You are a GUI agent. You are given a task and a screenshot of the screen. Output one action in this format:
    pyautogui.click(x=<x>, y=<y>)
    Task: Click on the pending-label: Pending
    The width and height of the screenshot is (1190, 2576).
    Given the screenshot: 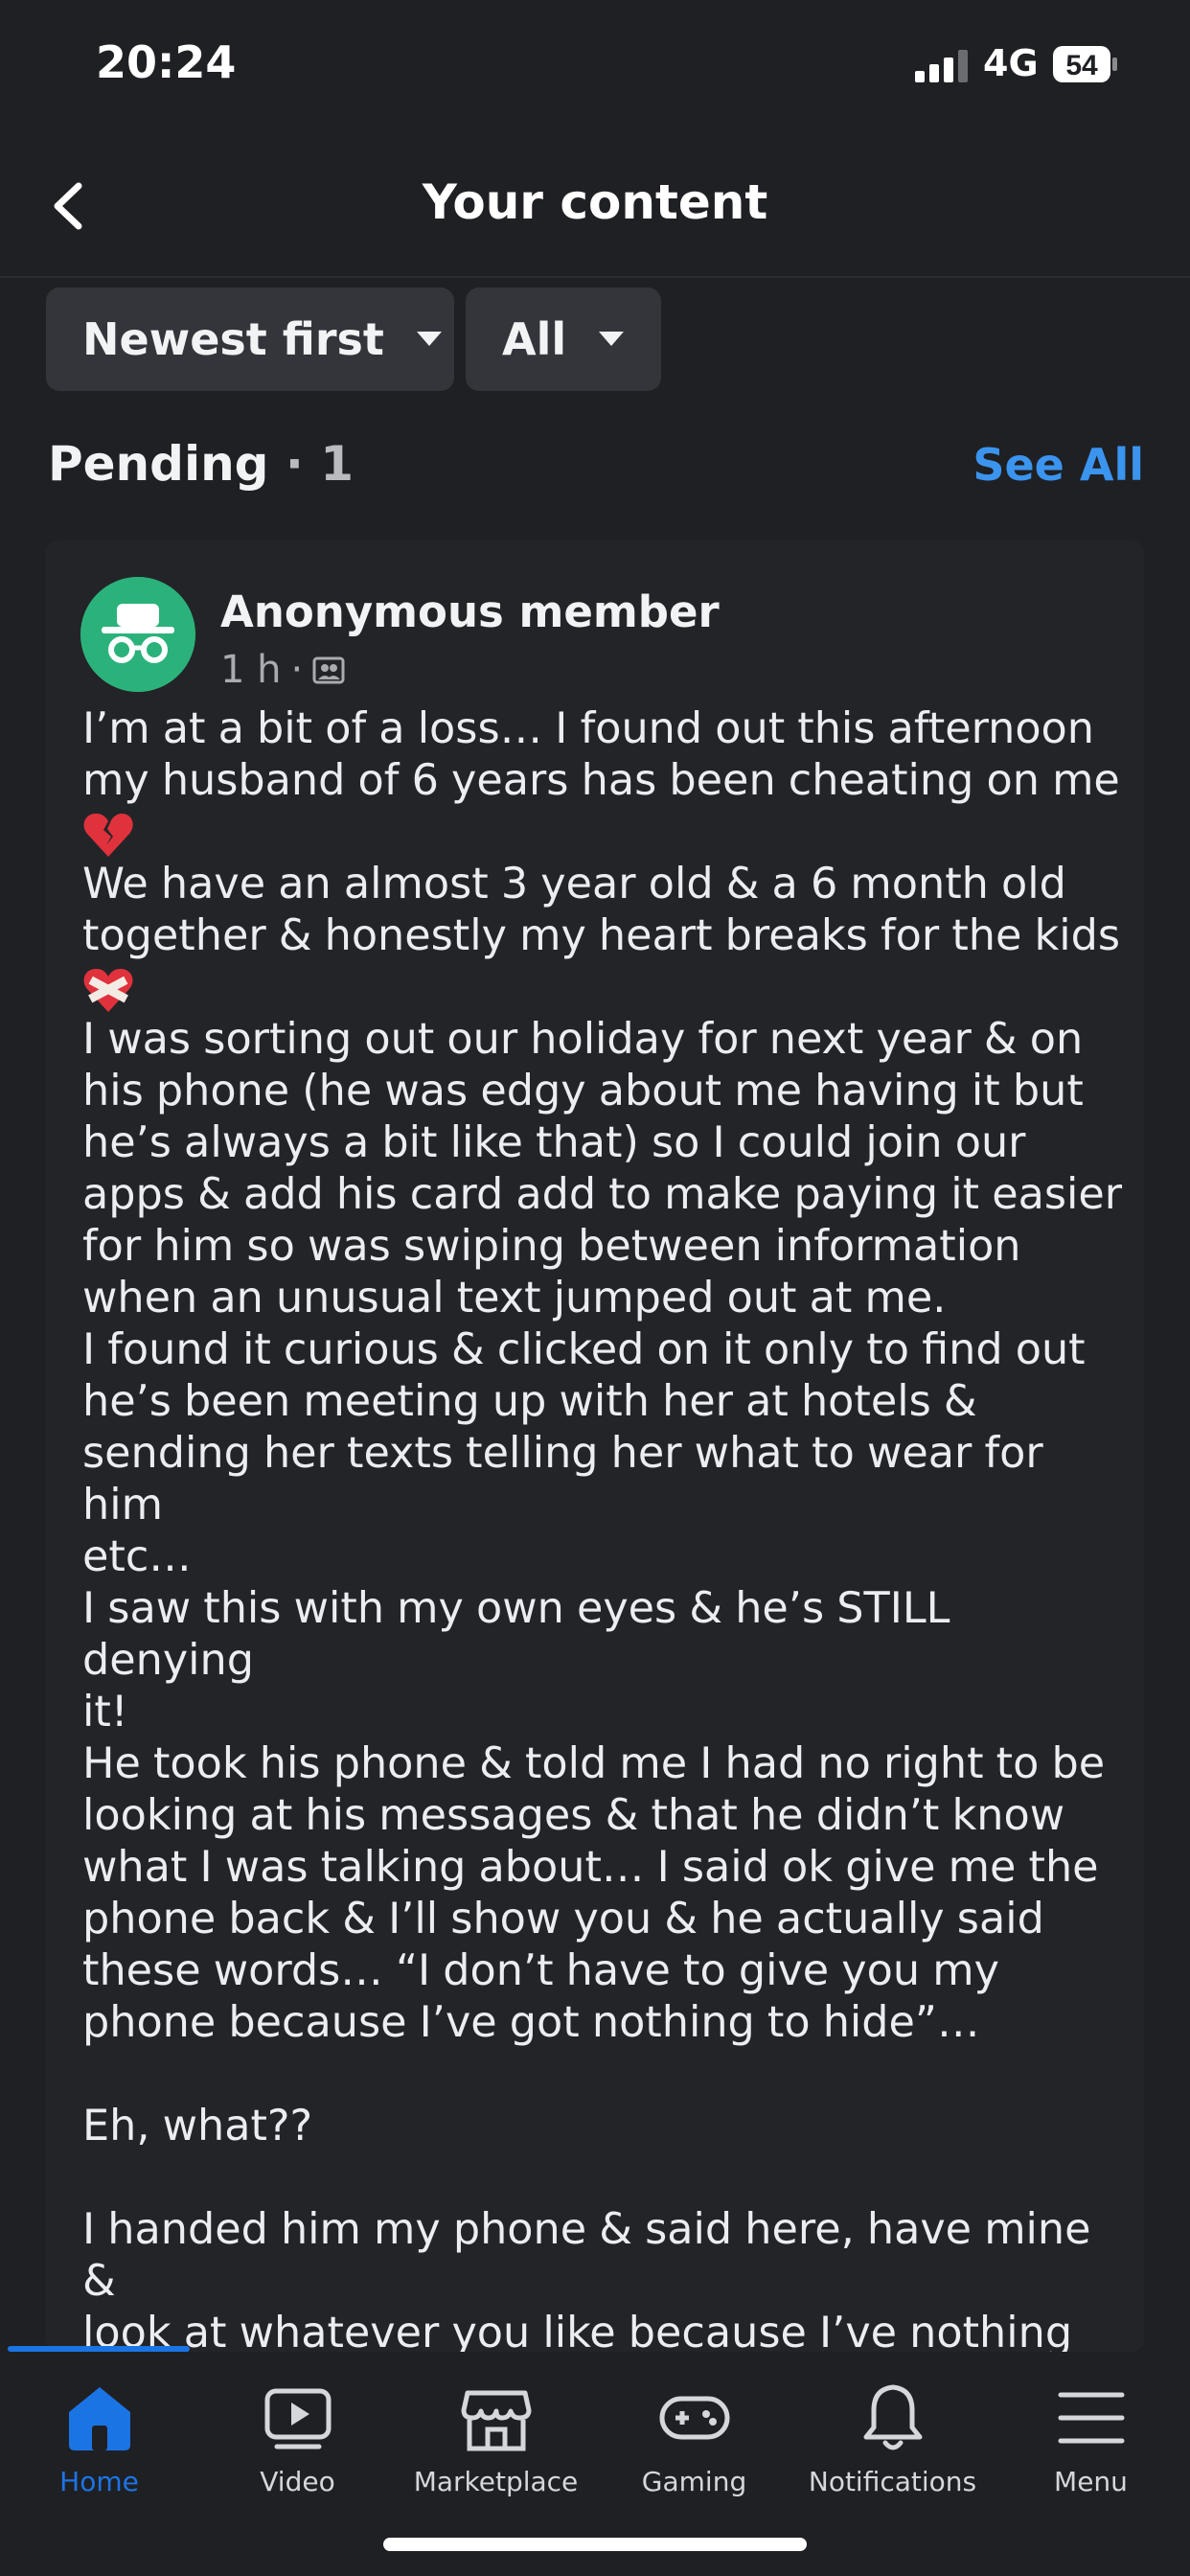 What is the action you would take?
    pyautogui.click(x=159, y=464)
    